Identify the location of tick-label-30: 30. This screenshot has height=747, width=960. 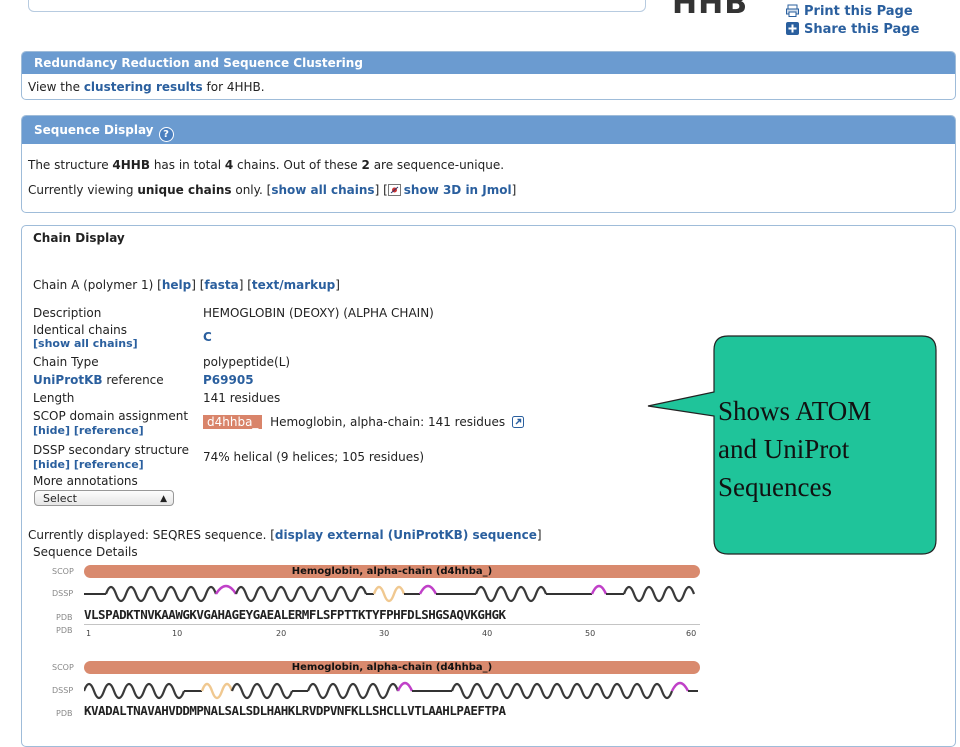
(384, 633).